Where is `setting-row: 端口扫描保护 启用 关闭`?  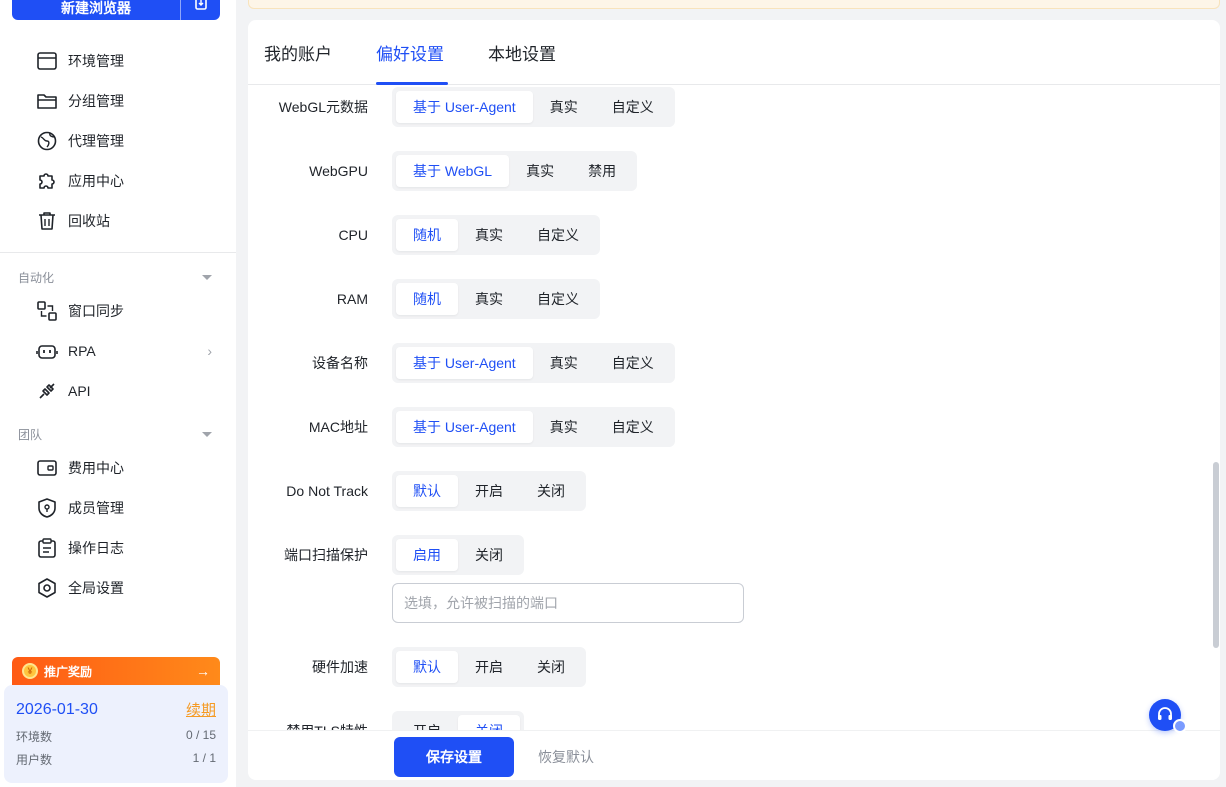 setting-row: 端口扫描保护 启用 关闭 is located at coordinates (734, 555).